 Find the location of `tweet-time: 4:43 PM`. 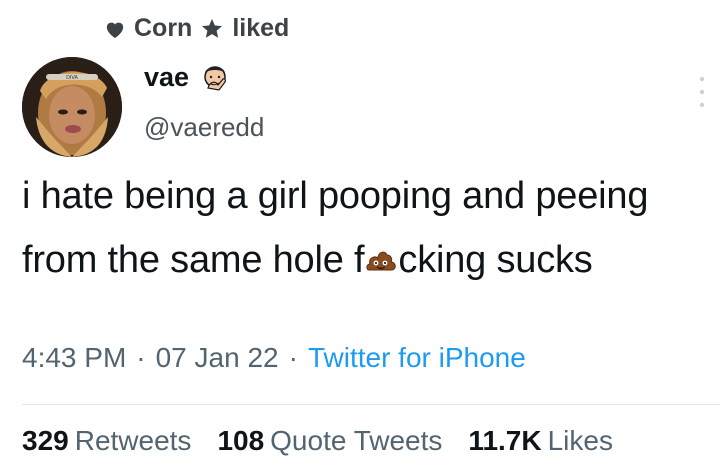

tweet-time: 4:43 PM is located at coordinates (74, 358).